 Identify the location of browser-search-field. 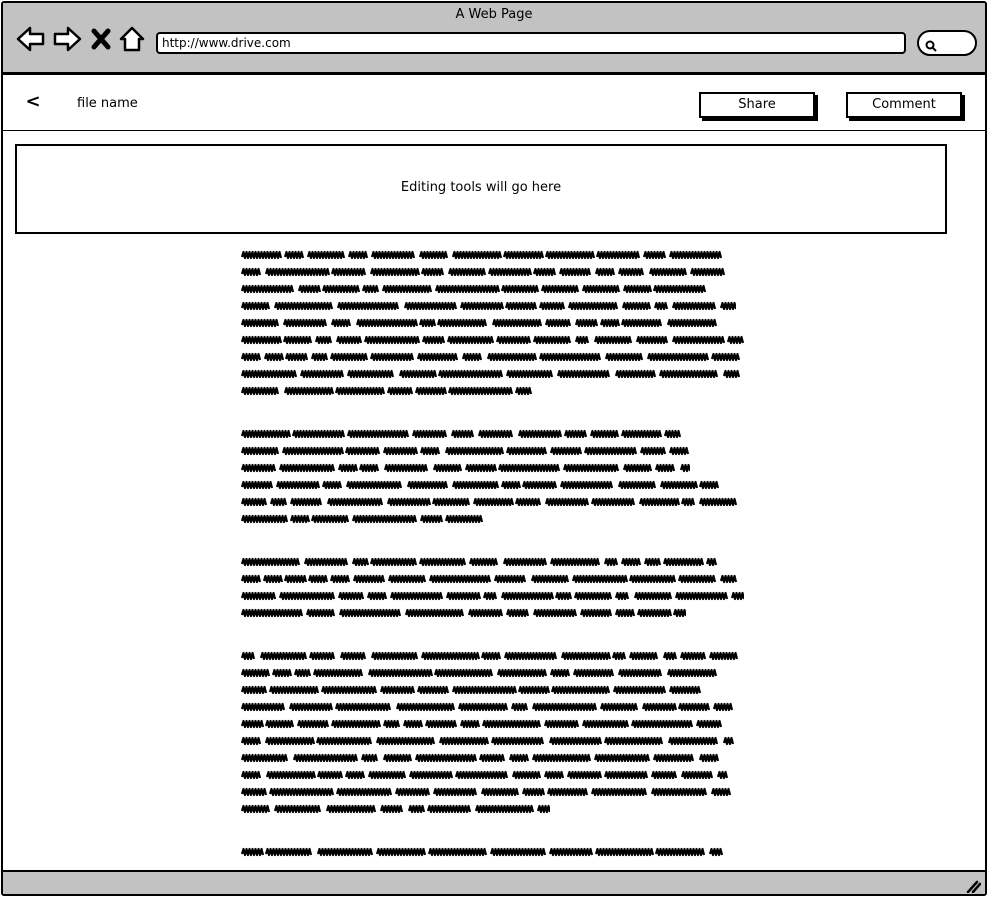
(947, 43).